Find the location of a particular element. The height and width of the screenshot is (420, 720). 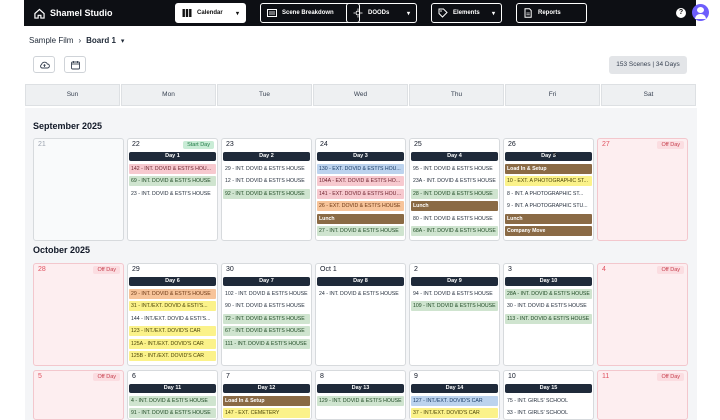

scene-strip: 125B - INT./EXT. DOVID'S CAR is located at coordinates (172, 355).